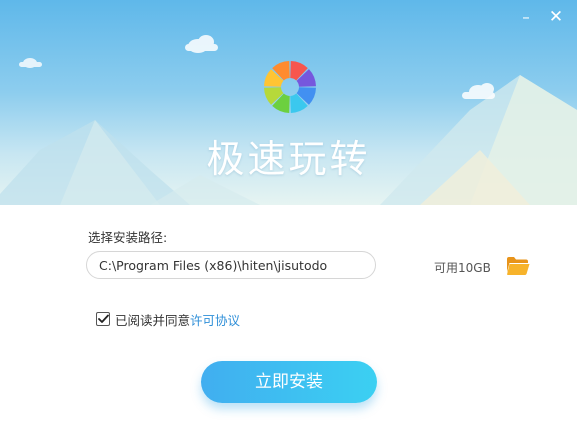 The image size is (577, 436). I want to click on close-button: ✕, so click(556, 17).